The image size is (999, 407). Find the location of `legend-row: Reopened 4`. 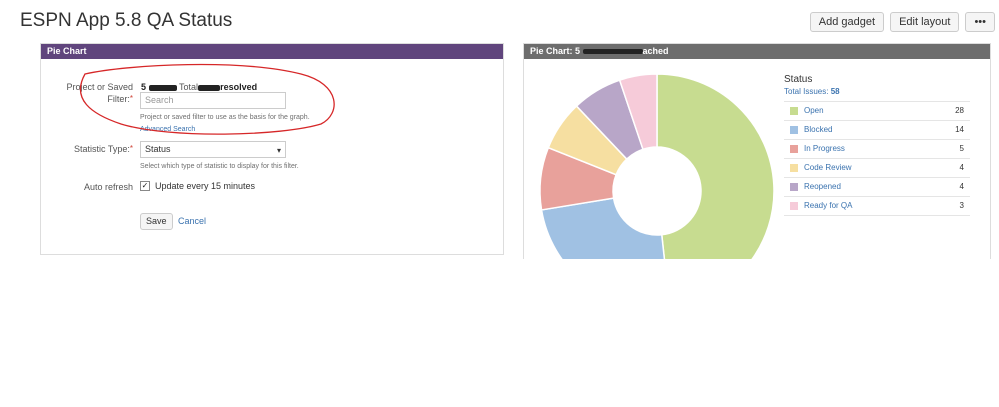

legend-row: Reopened 4 is located at coordinates (877, 186).